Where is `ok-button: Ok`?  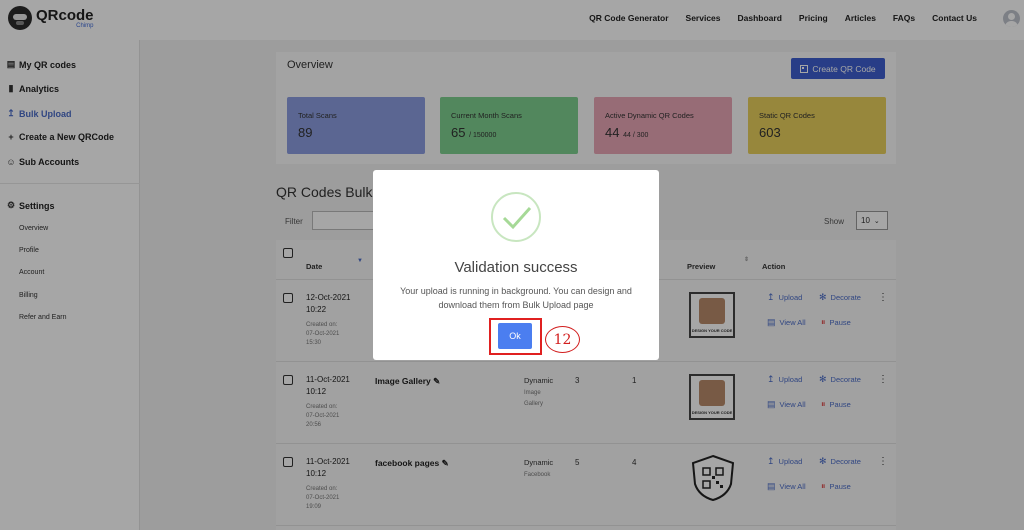
ok-button: Ok is located at coordinates (515, 336).